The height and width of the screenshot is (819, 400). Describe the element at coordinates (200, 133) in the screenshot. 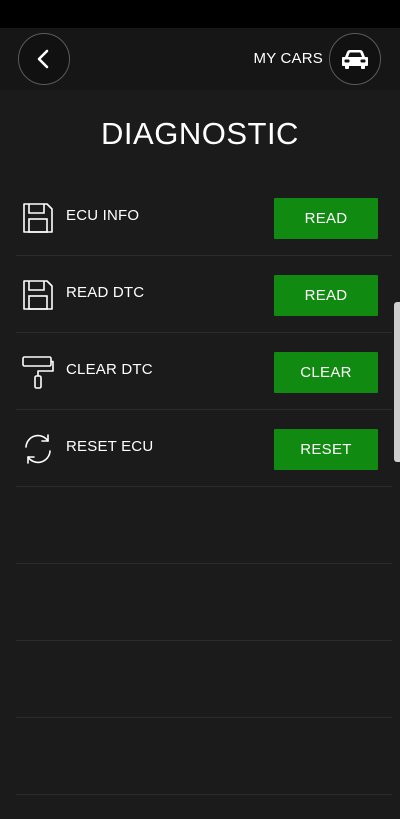

I see `page-title: DIAGNOSTIC` at that location.